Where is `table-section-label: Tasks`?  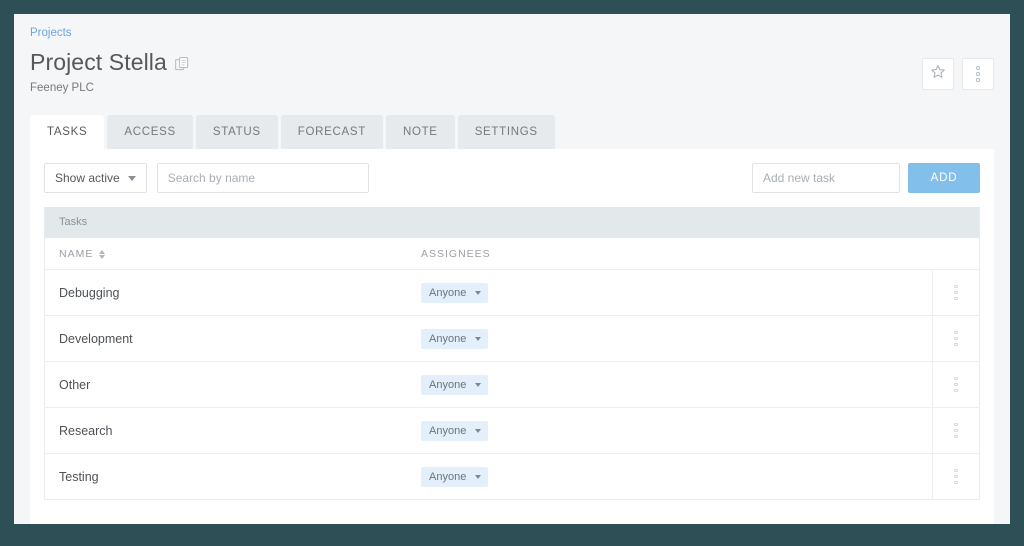 table-section-label: Tasks is located at coordinates (512, 222).